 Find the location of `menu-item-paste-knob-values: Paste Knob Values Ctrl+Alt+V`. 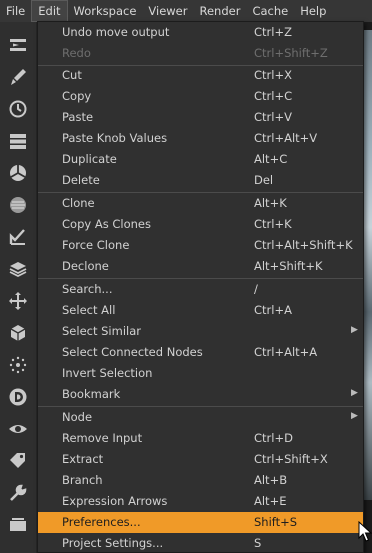

menu-item-paste-knob-values: Paste Knob Values Ctrl+Alt+V is located at coordinates (200, 138).